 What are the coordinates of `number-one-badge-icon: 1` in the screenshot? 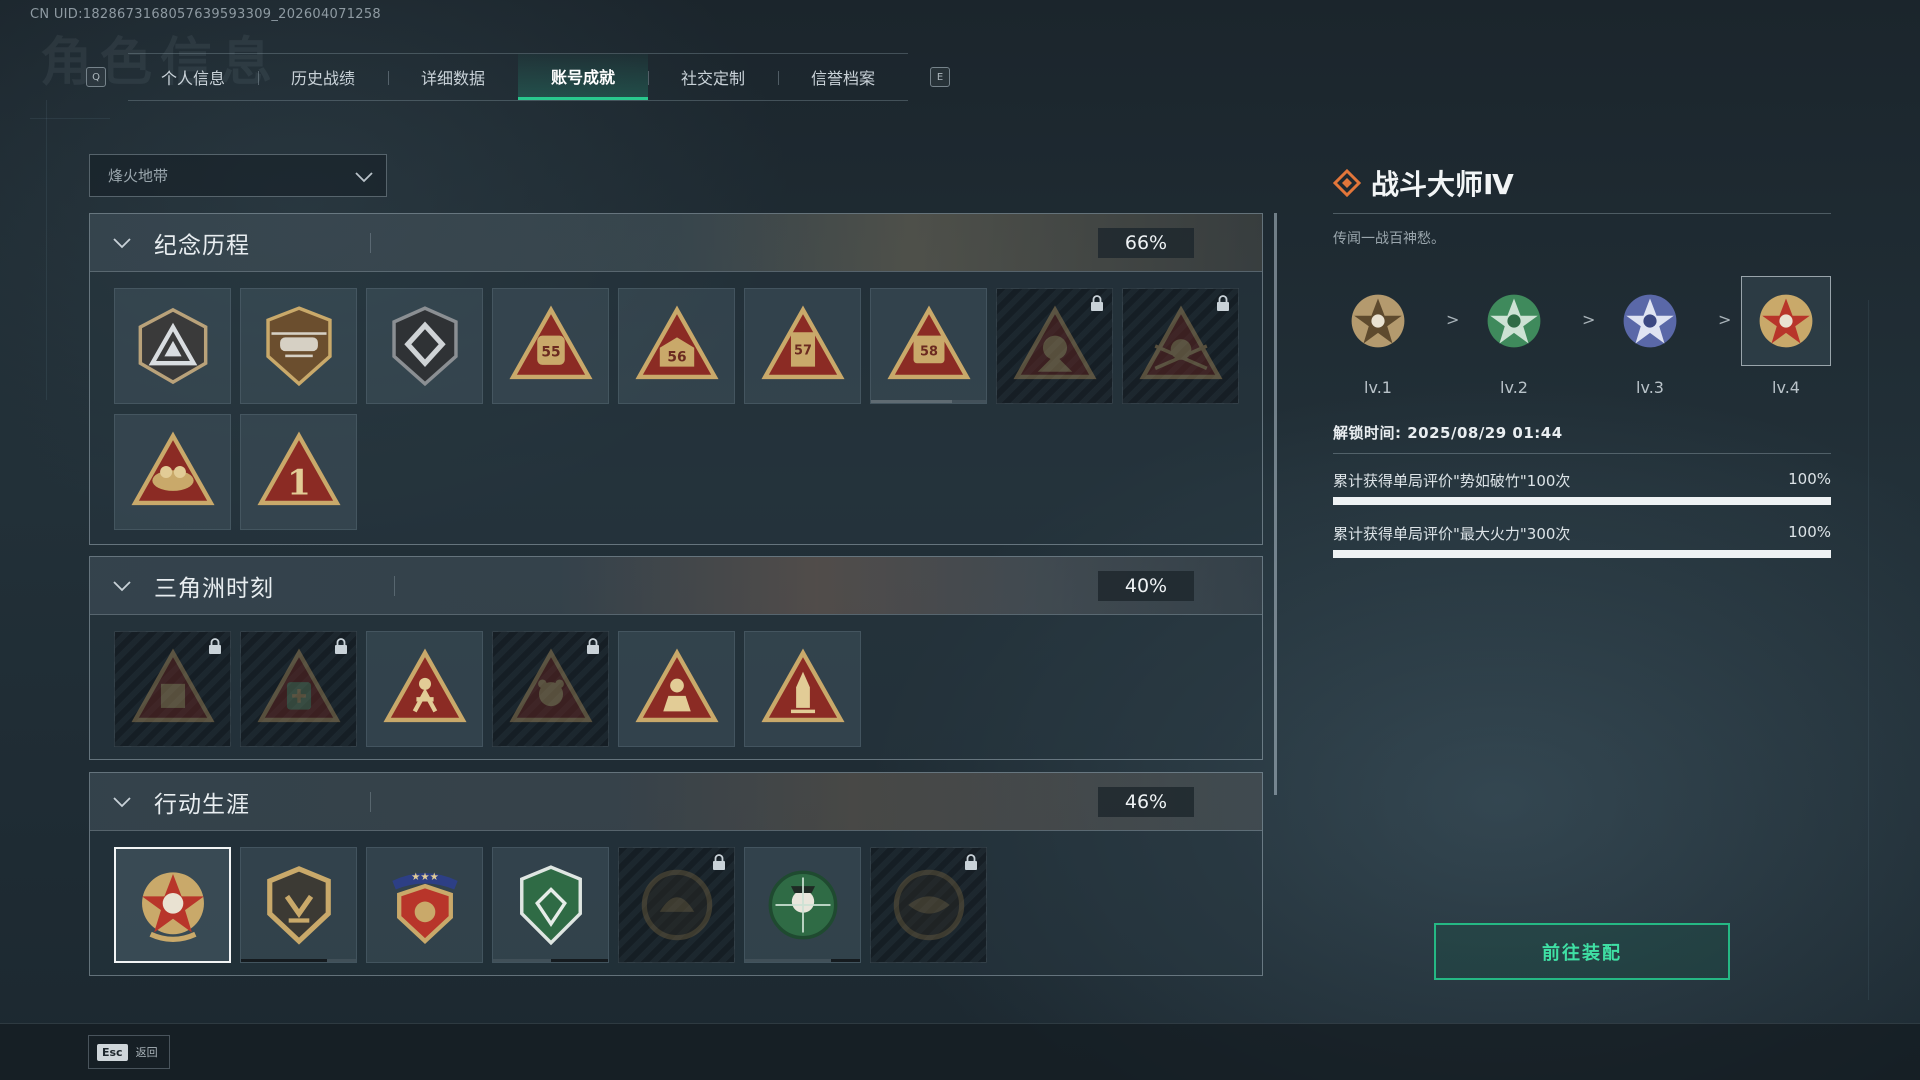 It's located at (298, 468).